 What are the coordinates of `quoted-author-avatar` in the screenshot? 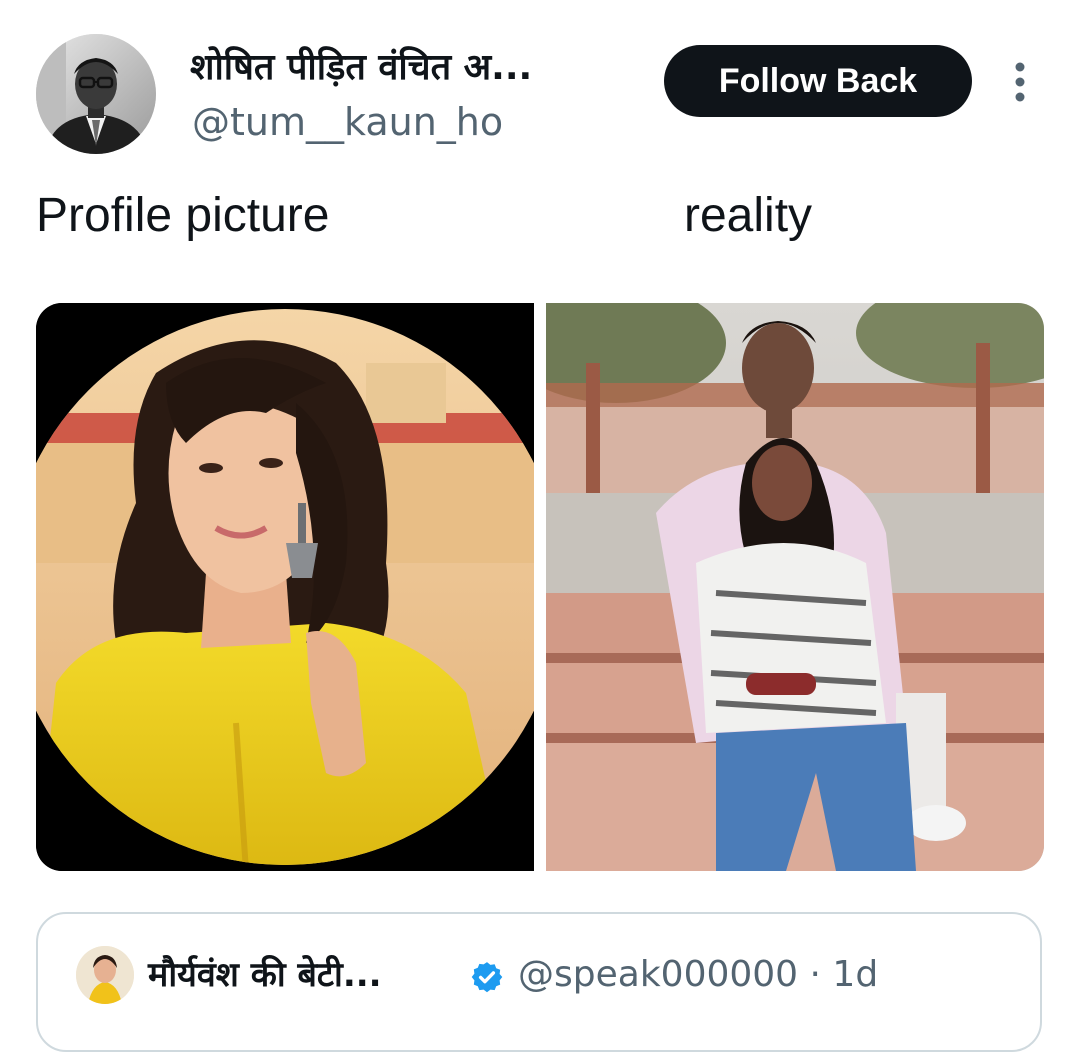 It's located at (105, 975).